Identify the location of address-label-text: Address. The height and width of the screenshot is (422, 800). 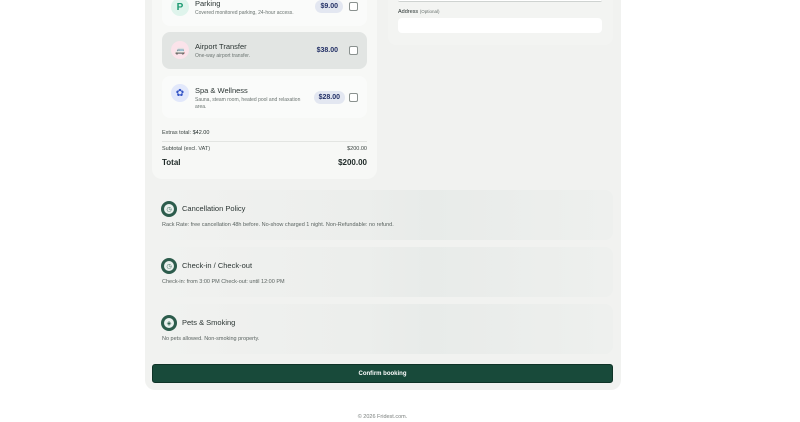
(408, 12).